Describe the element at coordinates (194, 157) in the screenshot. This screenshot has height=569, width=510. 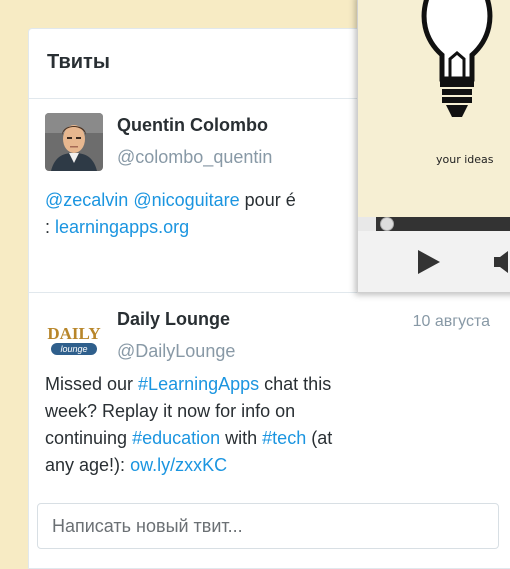
I see `author-handle: @colombo_quentin` at that location.